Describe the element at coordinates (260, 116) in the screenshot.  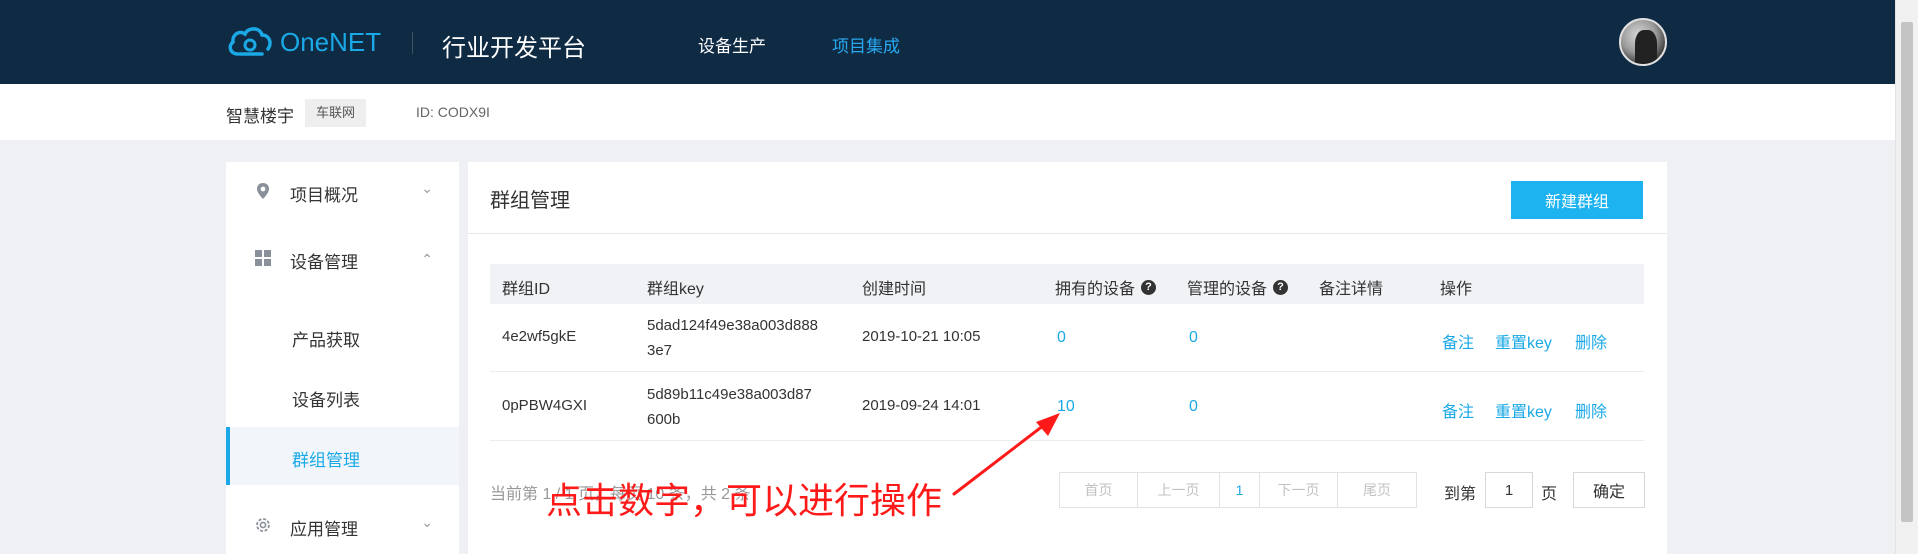
I see `project-name: 智慧楼宇` at that location.